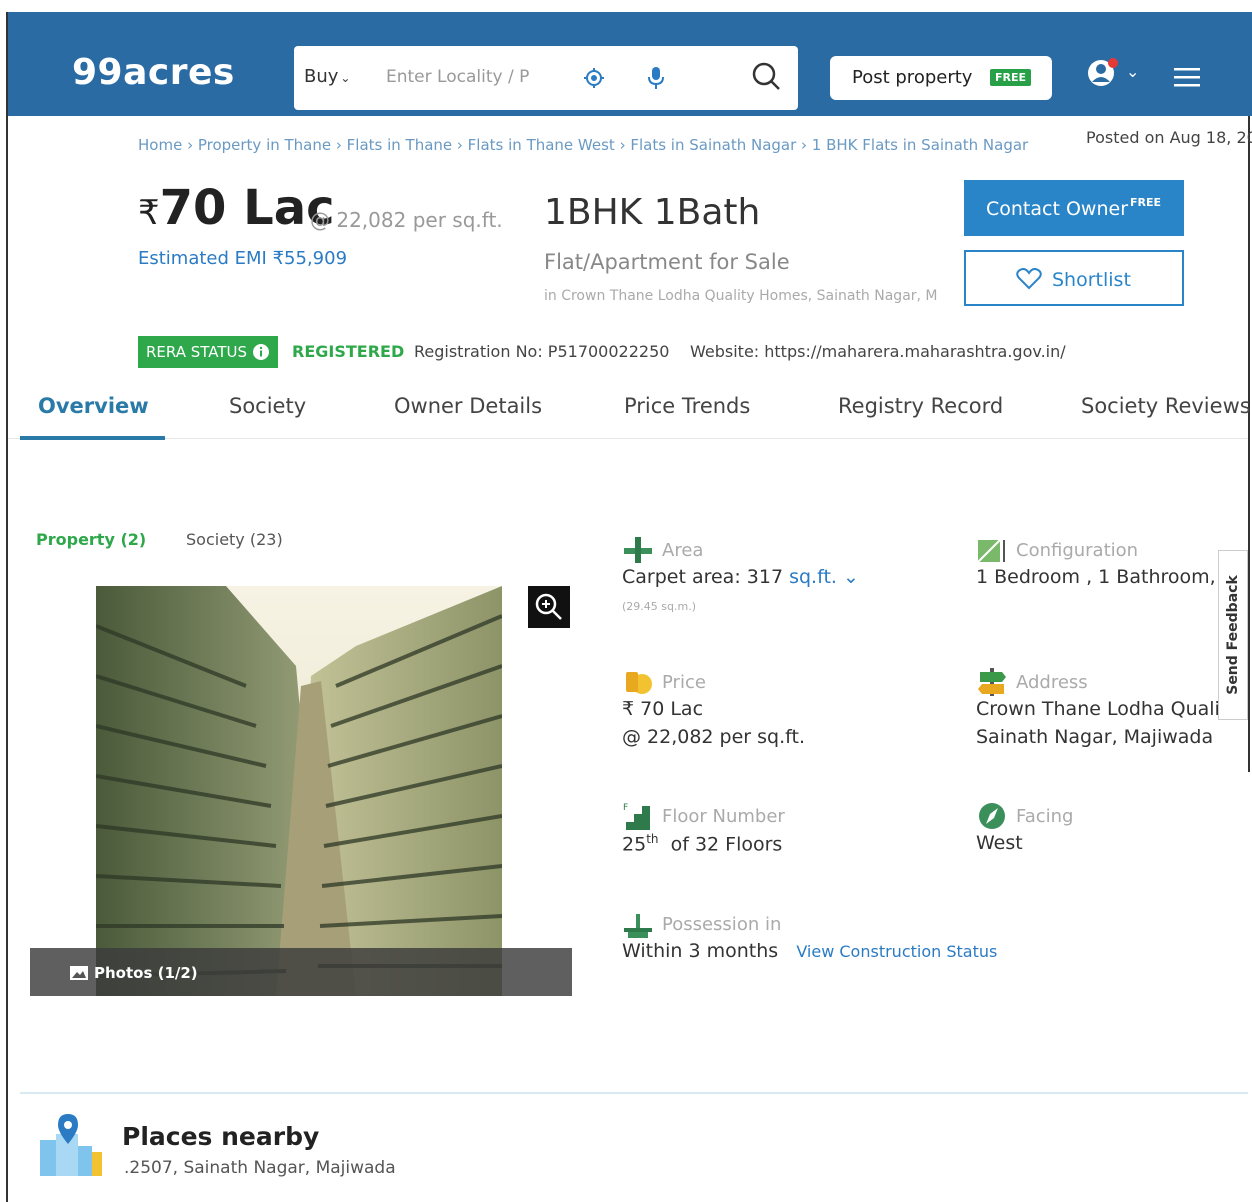 The image size is (1252, 1202). I want to click on section-divider, so click(634, 1093).